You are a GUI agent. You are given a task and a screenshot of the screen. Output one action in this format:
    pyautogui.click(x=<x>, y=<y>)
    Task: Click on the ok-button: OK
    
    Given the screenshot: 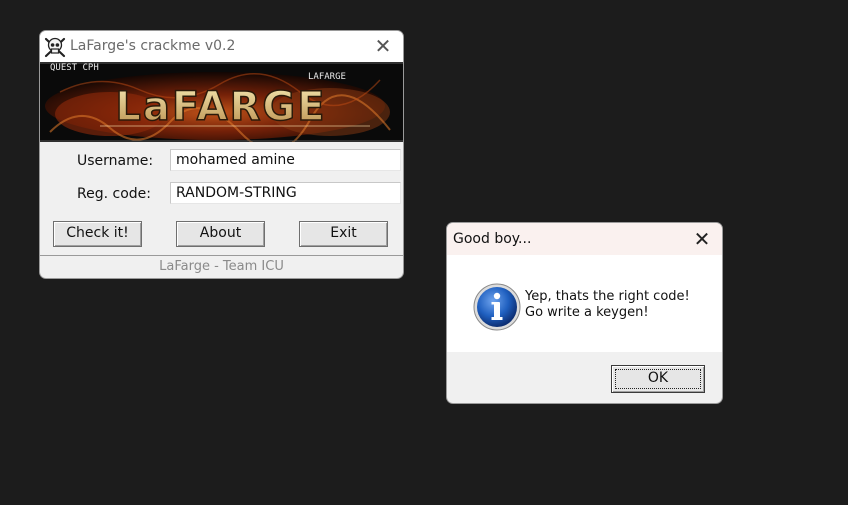 What is the action you would take?
    pyautogui.click(x=658, y=379)
    